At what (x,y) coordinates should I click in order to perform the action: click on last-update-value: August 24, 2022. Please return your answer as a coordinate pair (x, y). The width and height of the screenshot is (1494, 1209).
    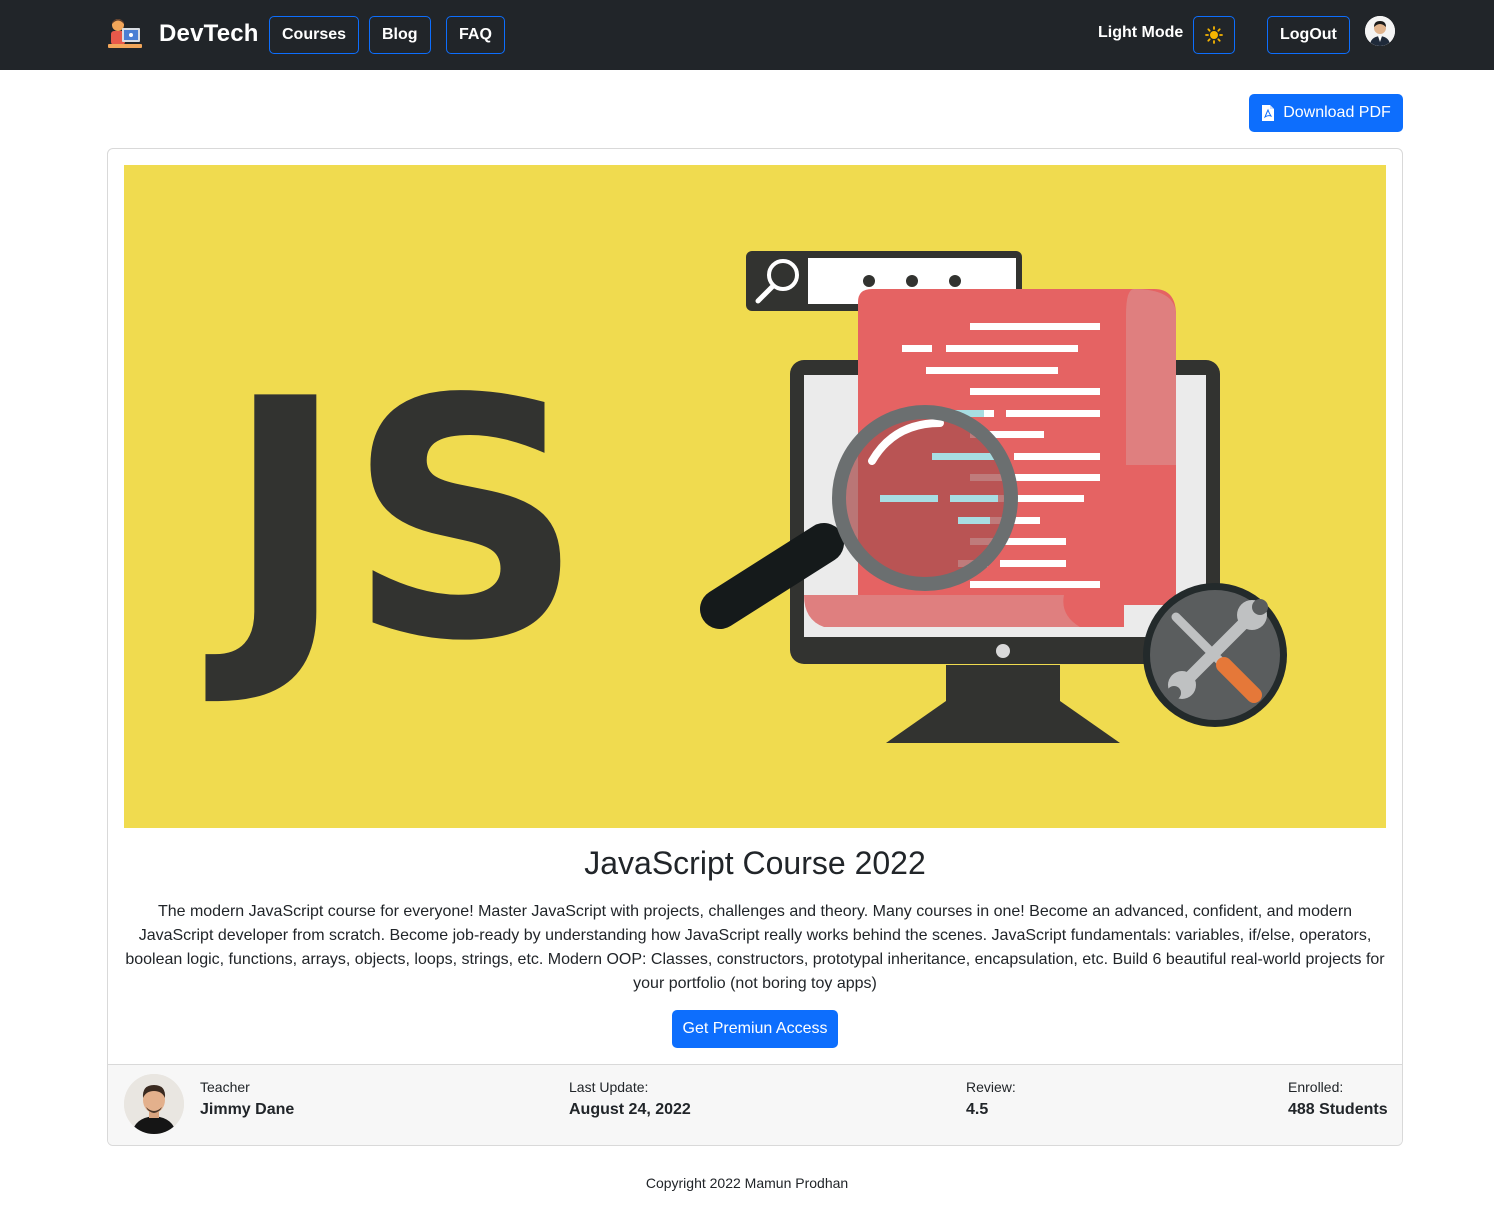
    Looking at the image, I should click on (630, 1109).